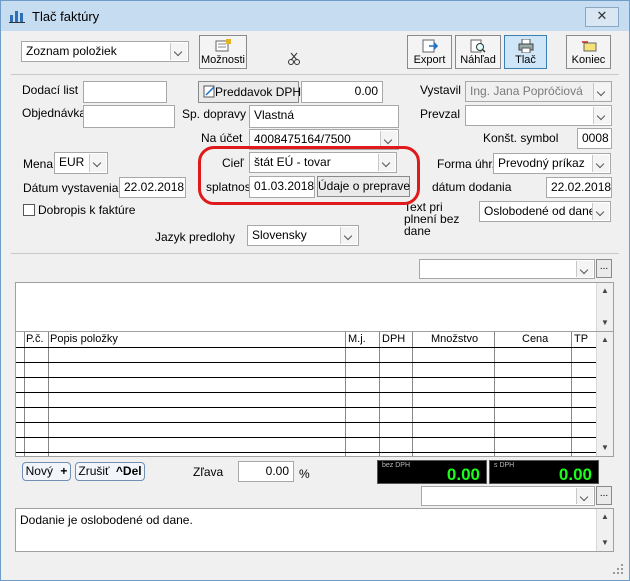 This screenshot has height=581, width=630. Describe the element at coordinates (54, 113) in the screenshot. I see `objednavka-label: Objednávka` at that location.